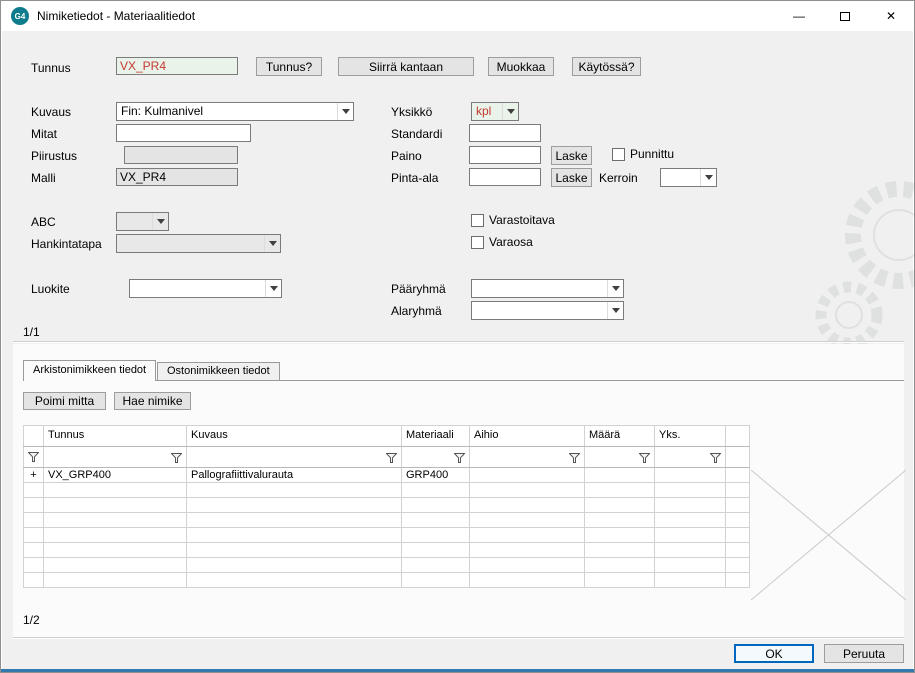  I want to click on punnittu-checkbox: Punnittu, so click(643, 154).